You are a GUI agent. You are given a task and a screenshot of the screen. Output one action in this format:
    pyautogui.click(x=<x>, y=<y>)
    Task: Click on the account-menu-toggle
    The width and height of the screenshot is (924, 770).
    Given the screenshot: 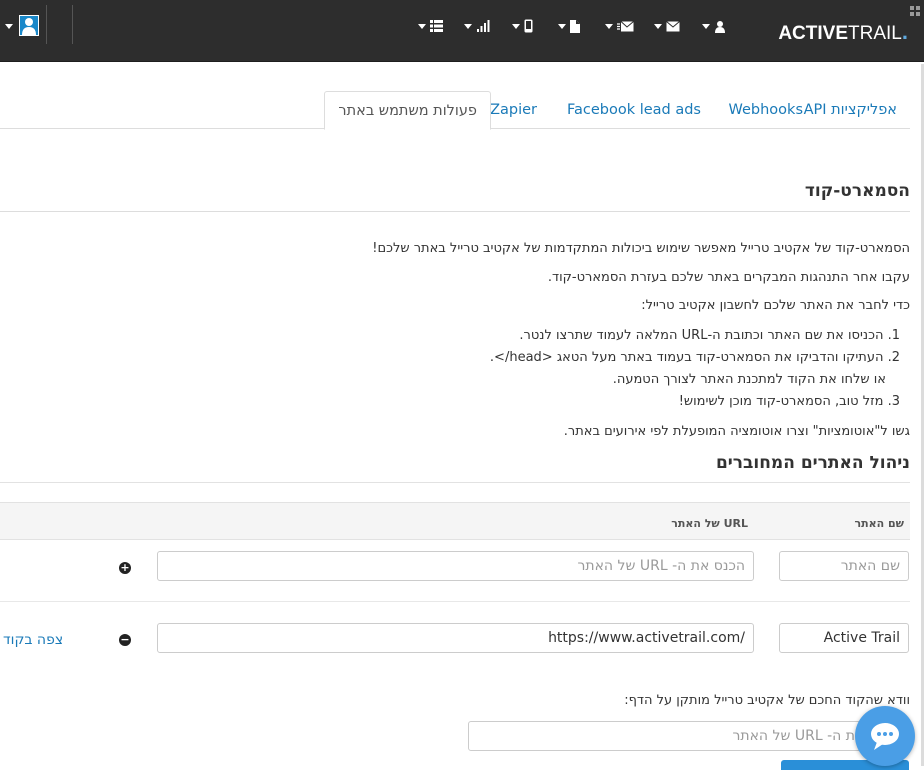 What is the action you would take?
    pyautogui.click(x=9, y=26)
    